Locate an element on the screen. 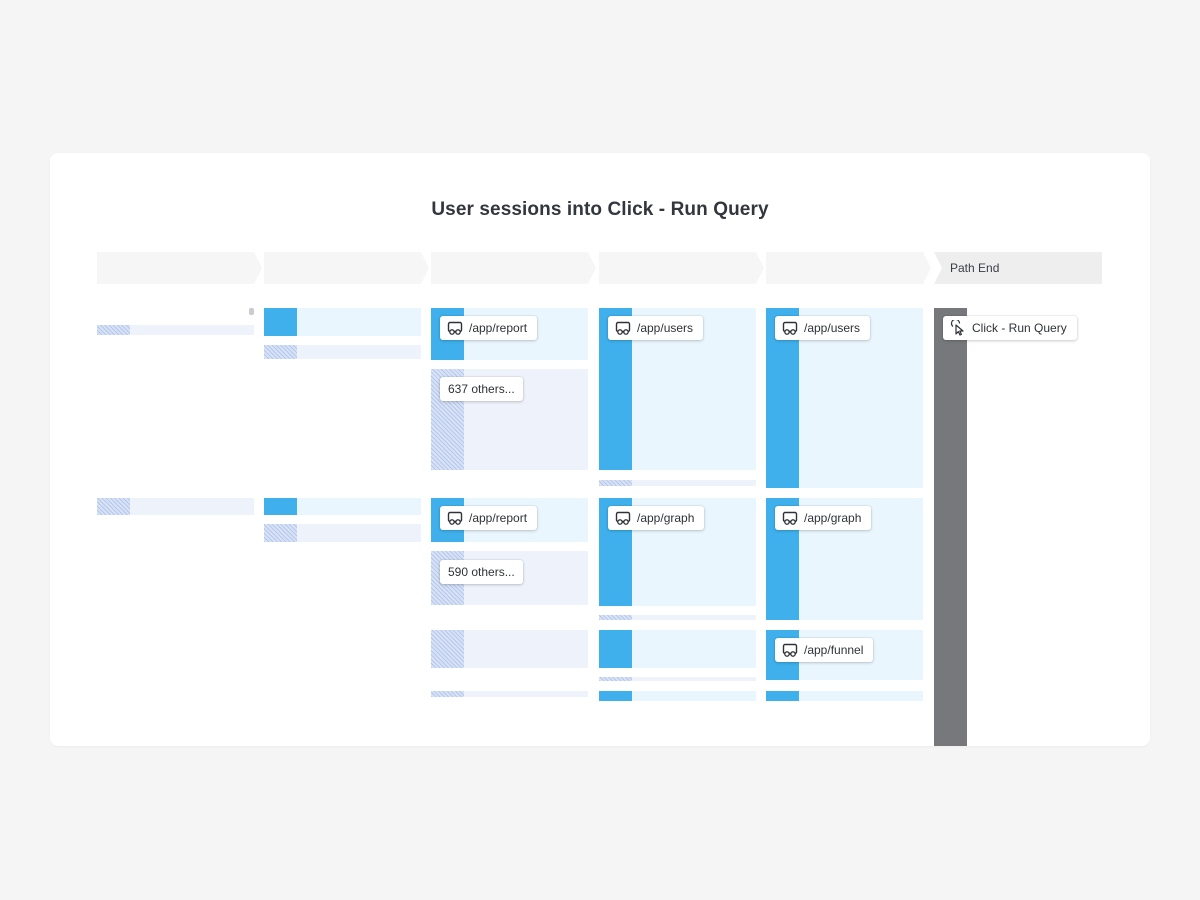 This screenshot has height=900, width=1200. path-end-node is located at coordinates (950, 527).